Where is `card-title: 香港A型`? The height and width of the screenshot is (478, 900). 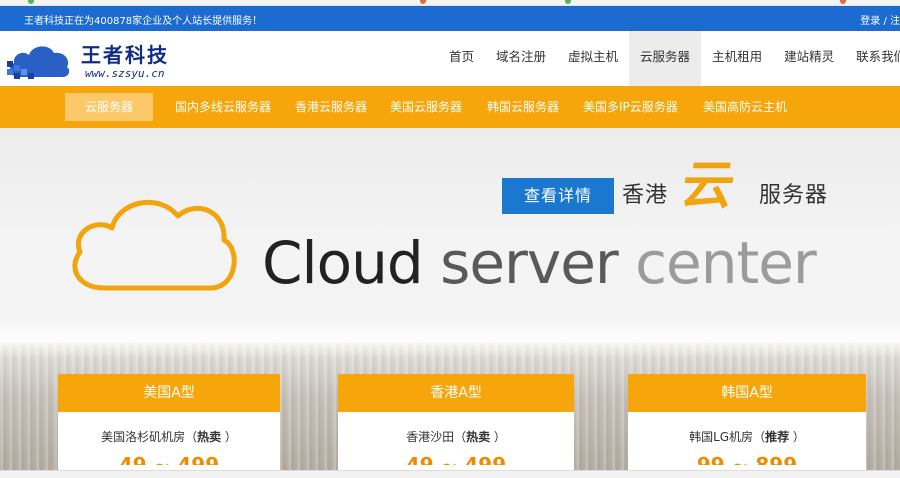
card-title: 香港A型 is located at coordinates (456, 393).